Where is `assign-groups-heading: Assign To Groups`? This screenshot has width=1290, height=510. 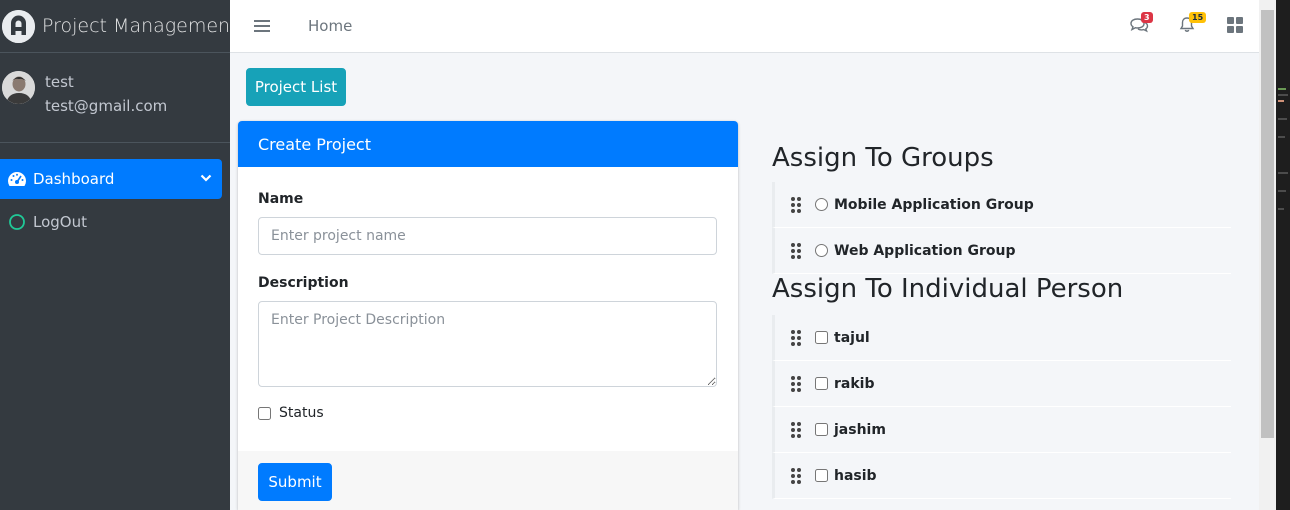
assign-groups-heading: Assign To Groups is located at coordinates (883, 158).